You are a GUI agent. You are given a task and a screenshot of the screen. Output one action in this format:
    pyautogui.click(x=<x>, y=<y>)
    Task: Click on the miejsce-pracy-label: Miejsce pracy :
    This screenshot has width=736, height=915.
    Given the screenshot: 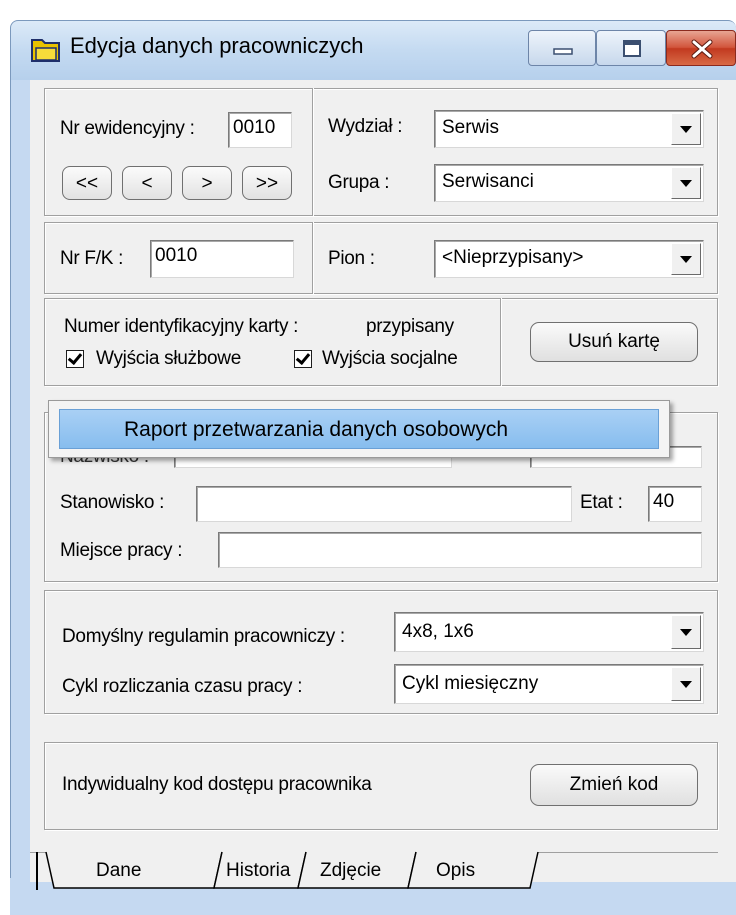 What is the action you would take?
    pyautogui.click(x=121, y=550)
    